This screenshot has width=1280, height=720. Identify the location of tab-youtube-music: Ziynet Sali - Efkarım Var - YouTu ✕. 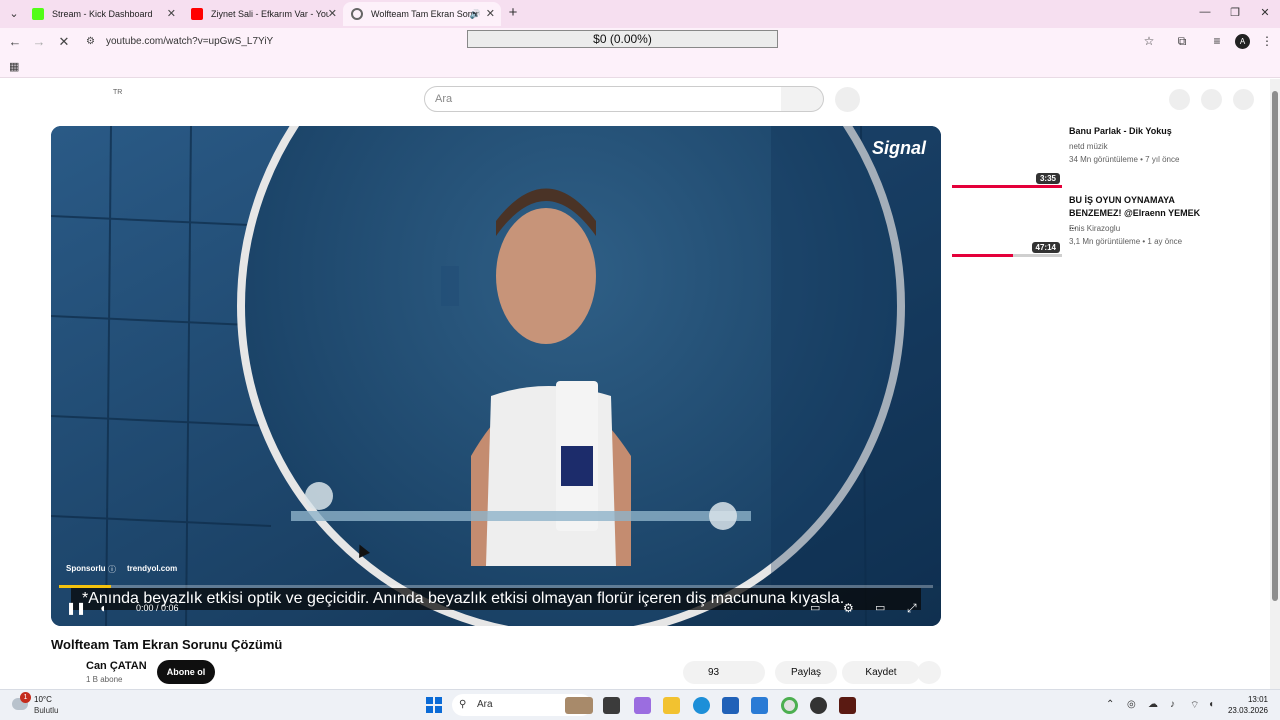
(263, 14).